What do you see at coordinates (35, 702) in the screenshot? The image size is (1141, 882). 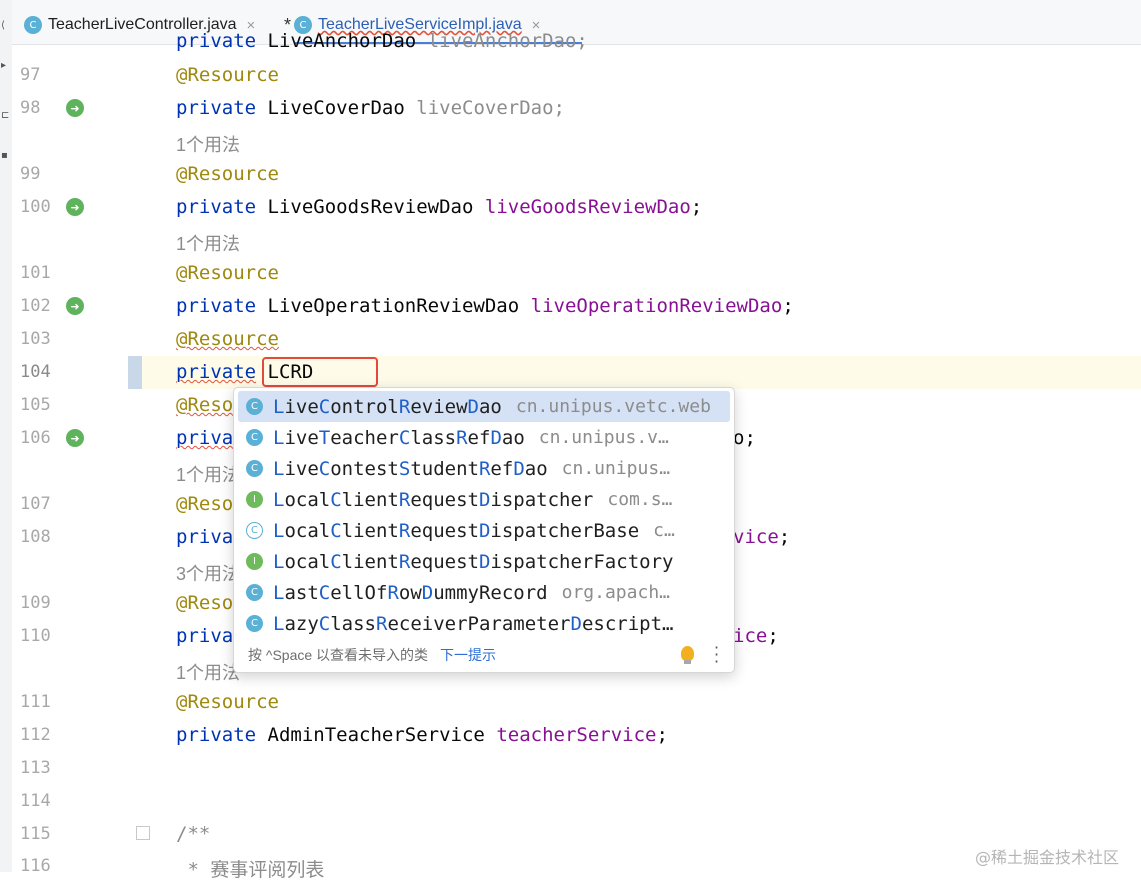 I see `line-number: 111` at bounding box center [35, 702].